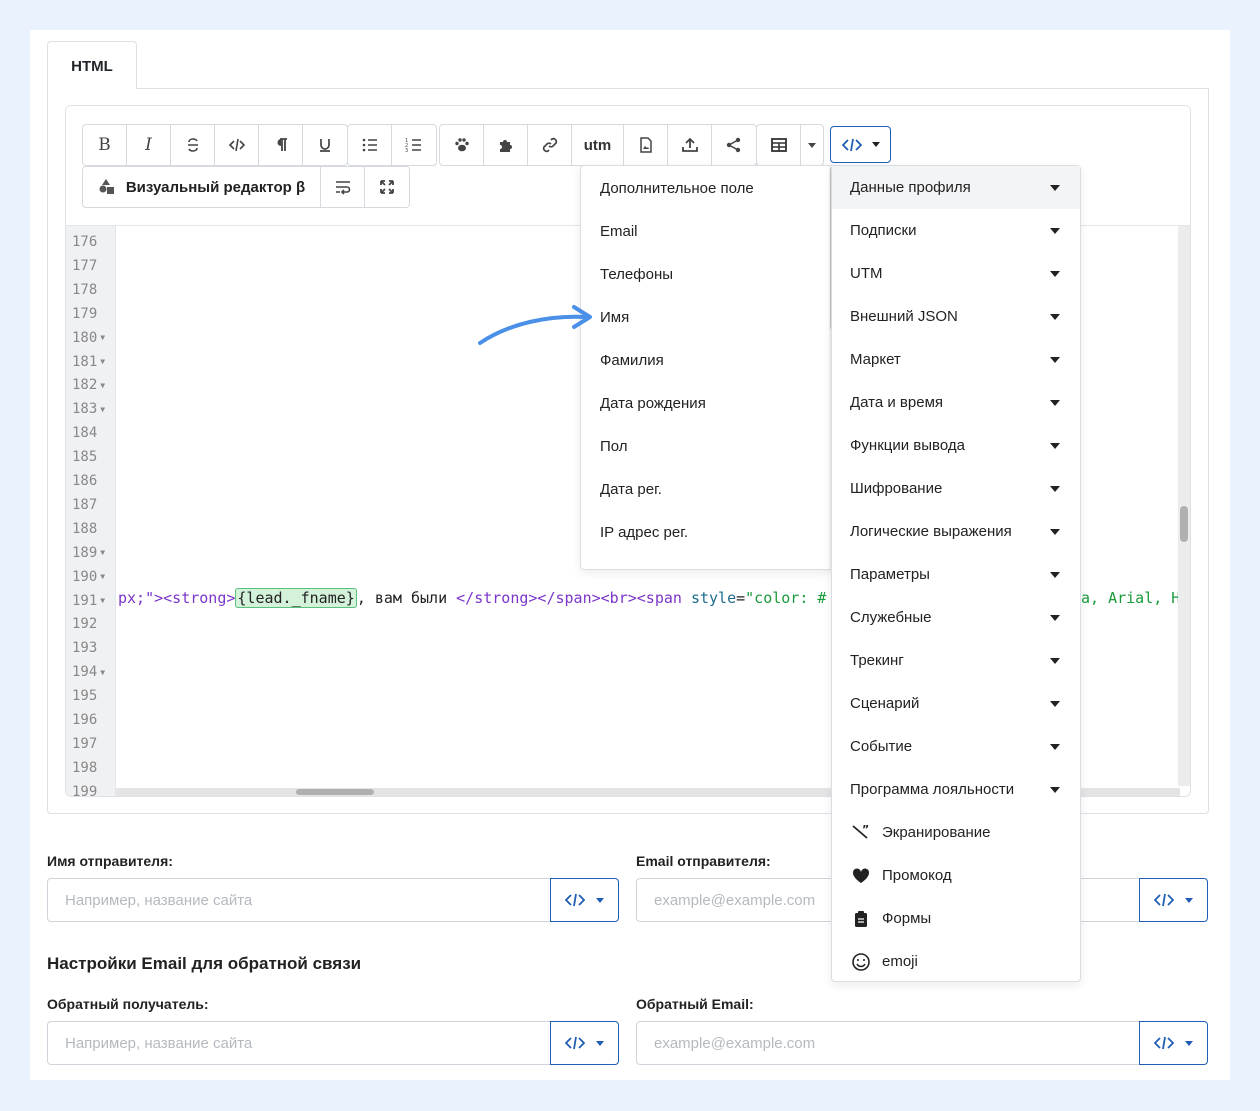  Describe the element at coordinates (891, 617) in the screenshot. I see `menu-item-label: Служебные` at that location.